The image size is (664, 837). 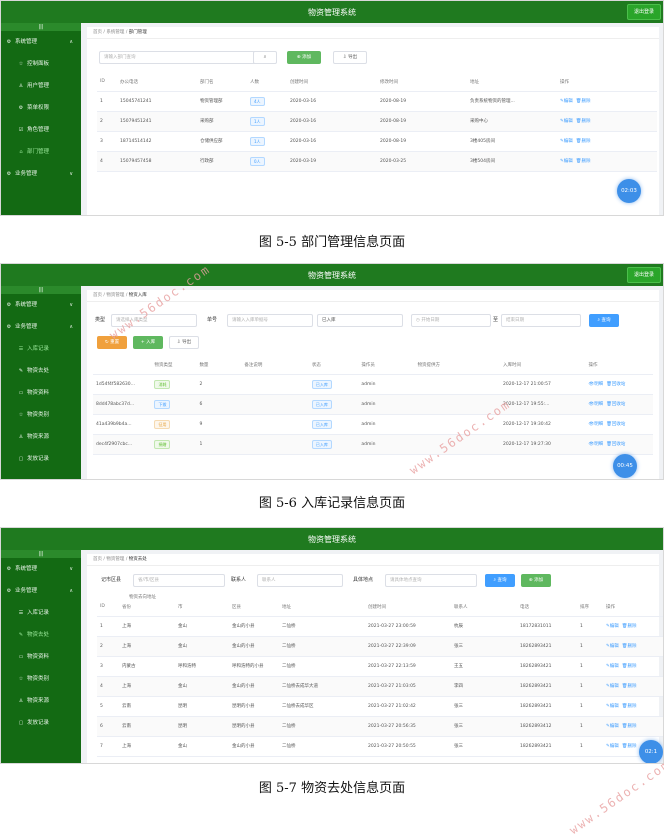 I want to click on chevron-down-icon: ∨, so click(x=71, y=569).